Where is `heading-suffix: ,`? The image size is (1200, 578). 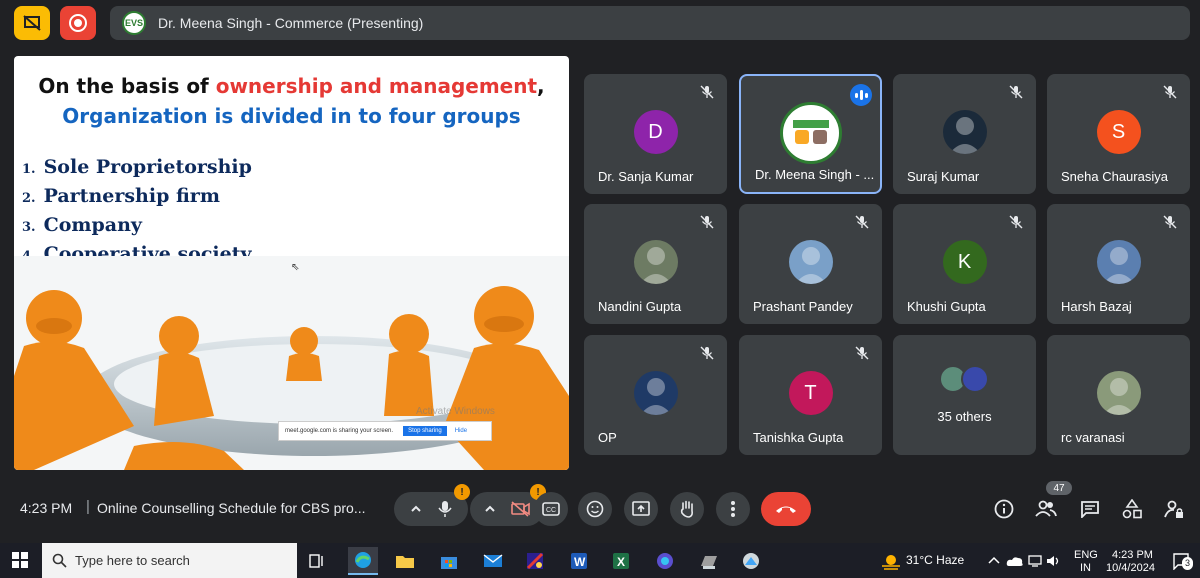
heading-suffix: , is located at coordinates (541, 86).